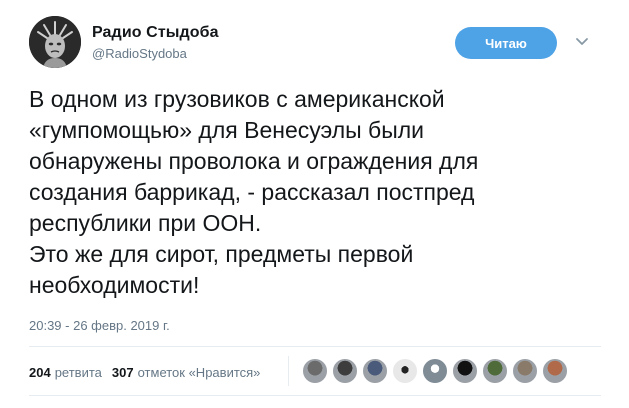 The image size is (629, 408). Describe the element at coordinates (99, 325) in the screenshot. I see `tweet-timestamp: 20:39 - 26 февр. 2019 г.` at that location.